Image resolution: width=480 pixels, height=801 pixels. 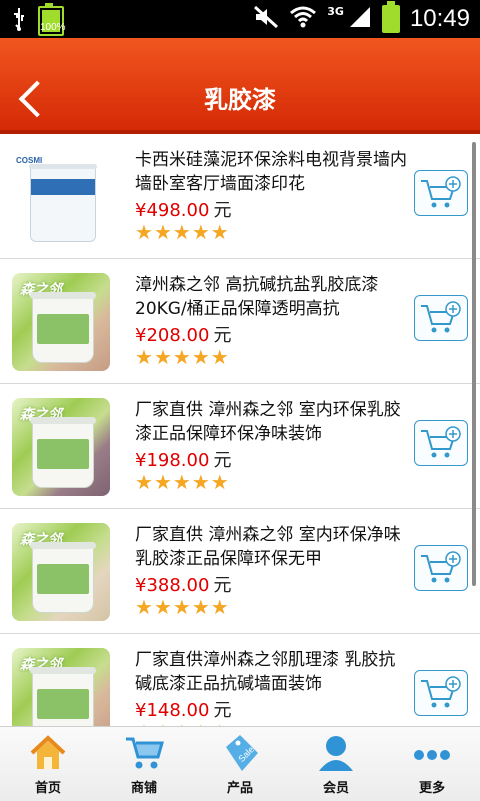 What do you see at coordinates (335, 788) in the screenshot?
I see `nav-member-label: 会员` at bounding box center [335, 788].